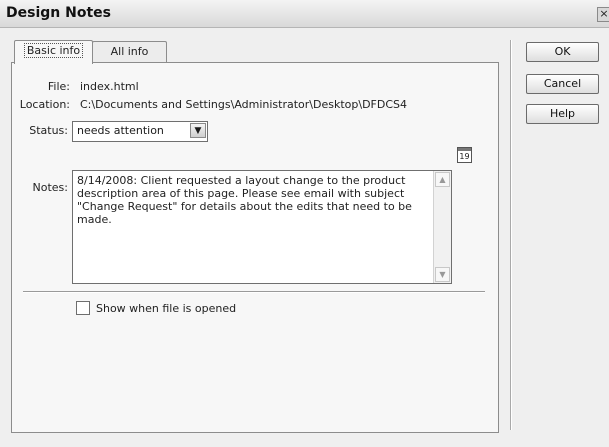  I want to click on vertical-separator, so click(511, 235).